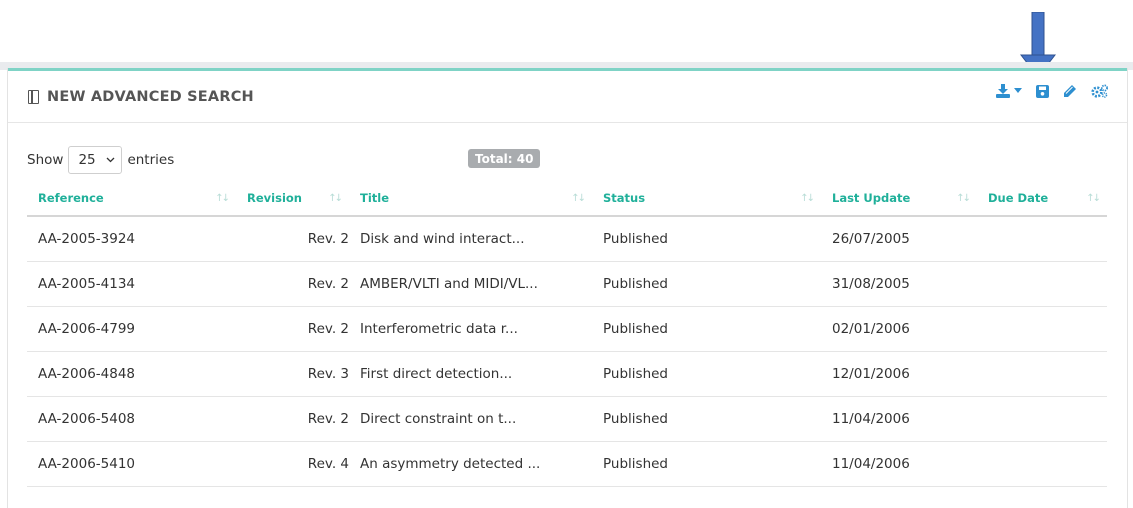 The height and width of the screenshot is (508, 1133). Describe the element at coordinates (899, 374) in the screenshot. I see `last-update-cell: 12/01/2006` at that location.